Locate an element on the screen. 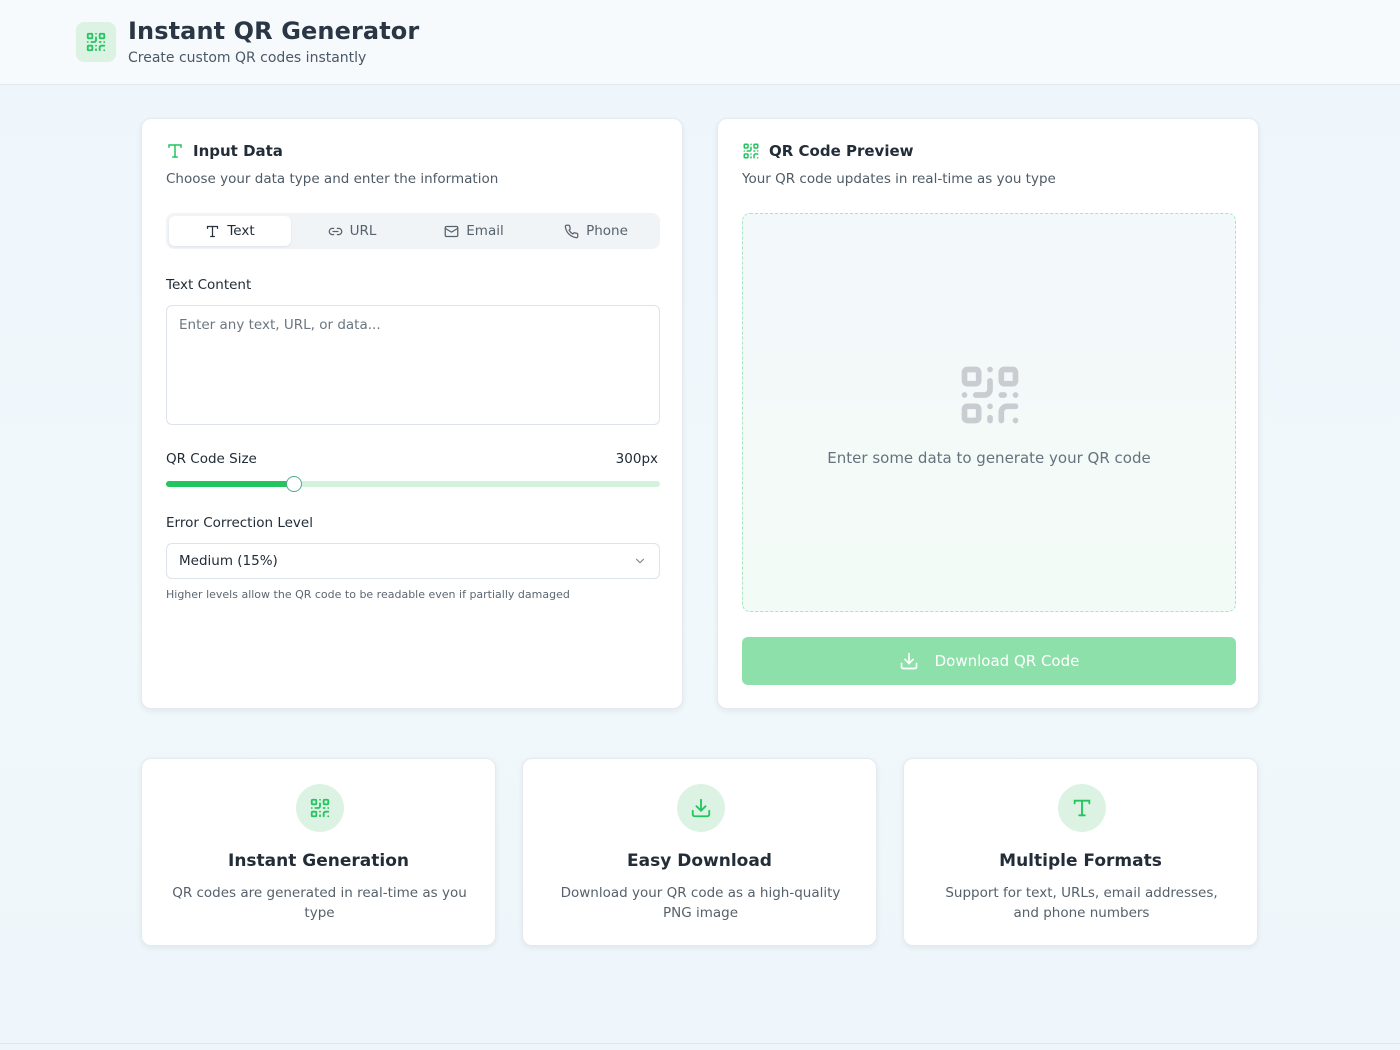 The width and height of the screenshot is (1400, 1050). data-type-tabs: Text URL Email Phone is located at coordinates (413, 231).